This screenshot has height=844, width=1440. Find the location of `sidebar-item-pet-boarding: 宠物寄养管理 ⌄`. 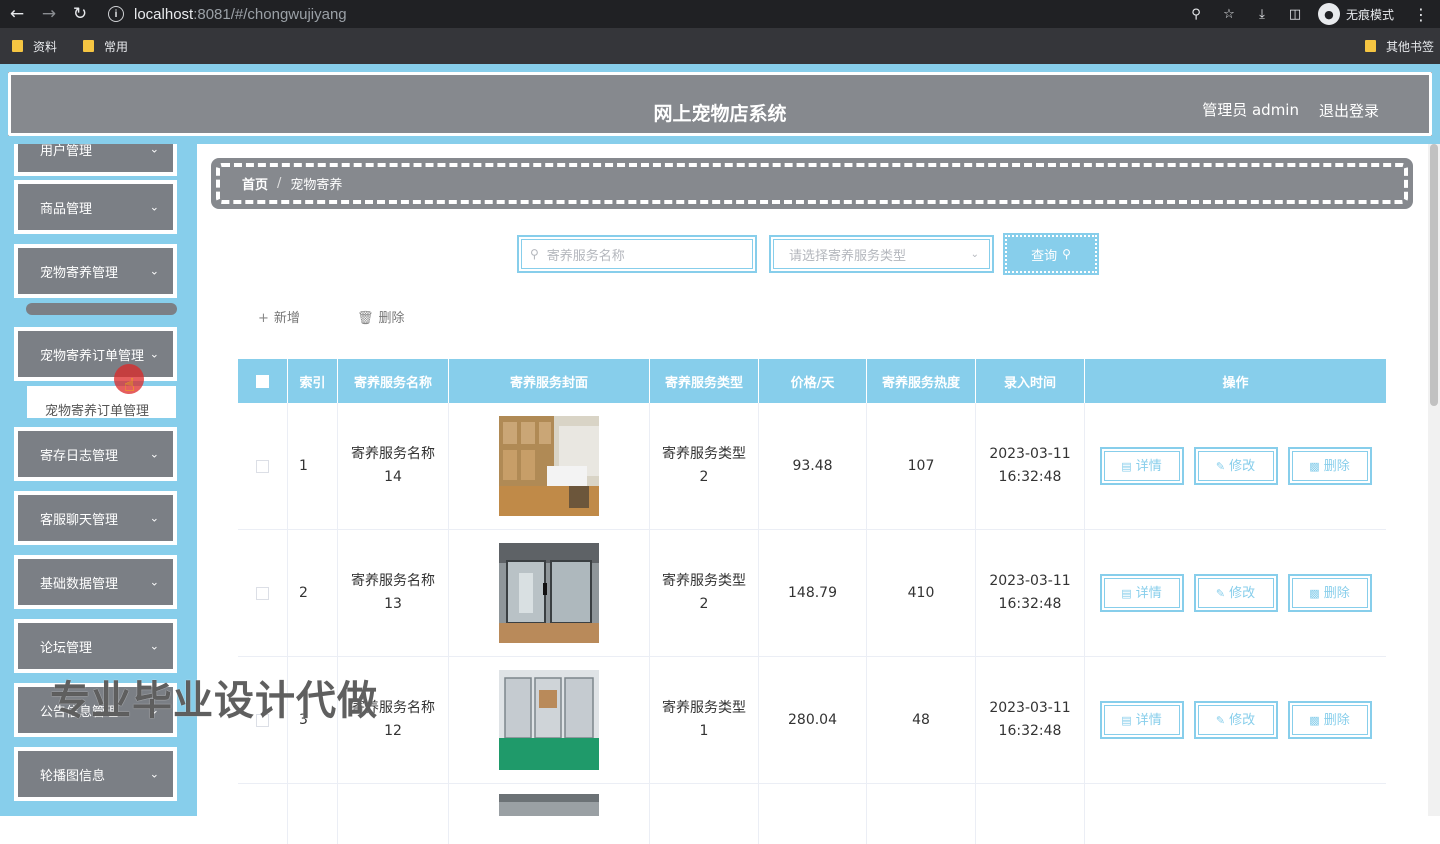

sidebar-item-pet-boarding: 宠物寄养管理 ⌄ is located at coordinates (95, 271).